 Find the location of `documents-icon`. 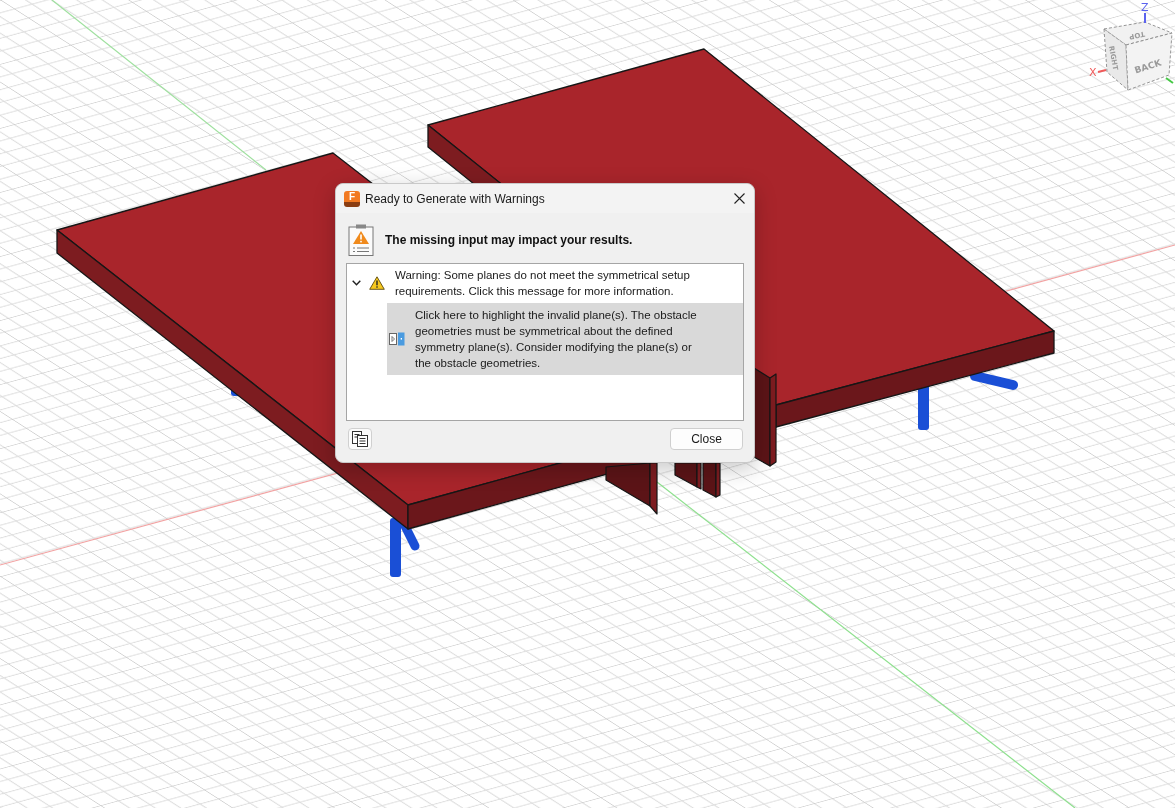

documents-icon is located at coordinates (360, 439).